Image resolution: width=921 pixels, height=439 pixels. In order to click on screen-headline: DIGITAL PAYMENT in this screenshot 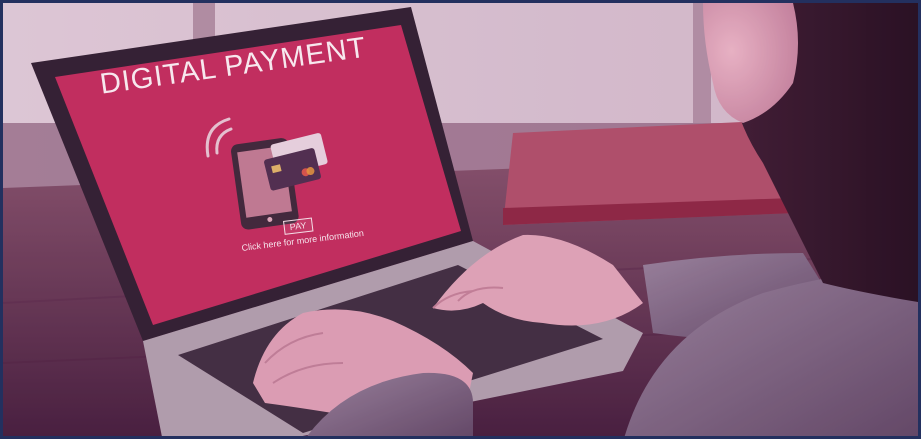, I will do `click(233, 66)`.